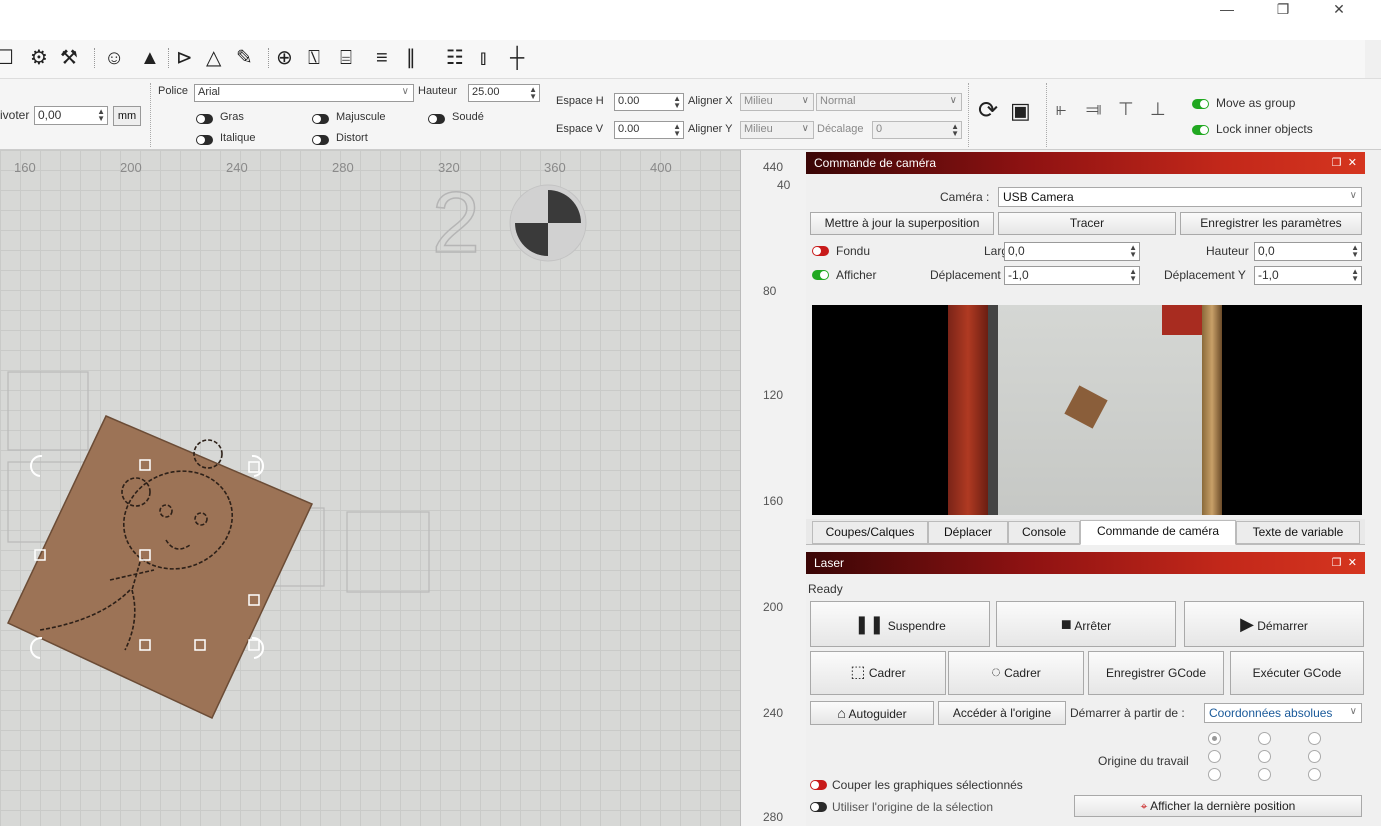 This screenshot has height=826, width=1381. What do you see at coordinates (820, 251) in the screenshot?
I see `fade-toggle` at bounding box center [820, 251].